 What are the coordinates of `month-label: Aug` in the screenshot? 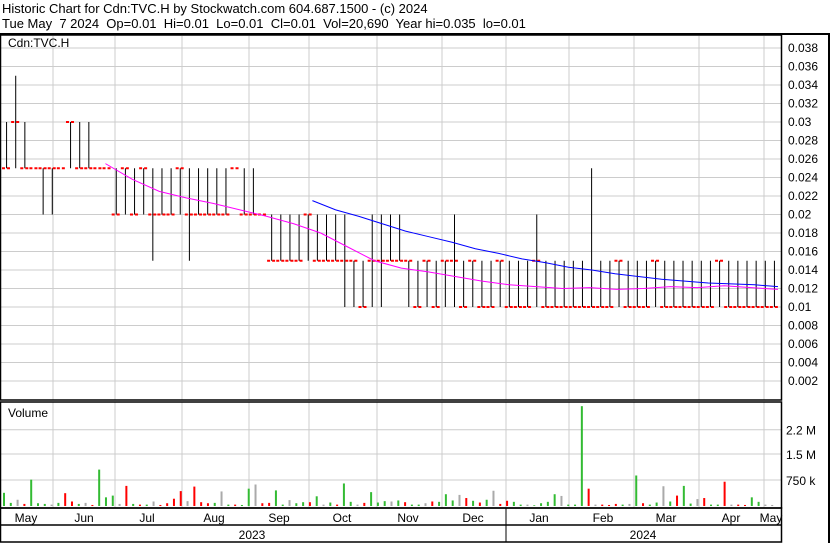 It's located at (213, 518).